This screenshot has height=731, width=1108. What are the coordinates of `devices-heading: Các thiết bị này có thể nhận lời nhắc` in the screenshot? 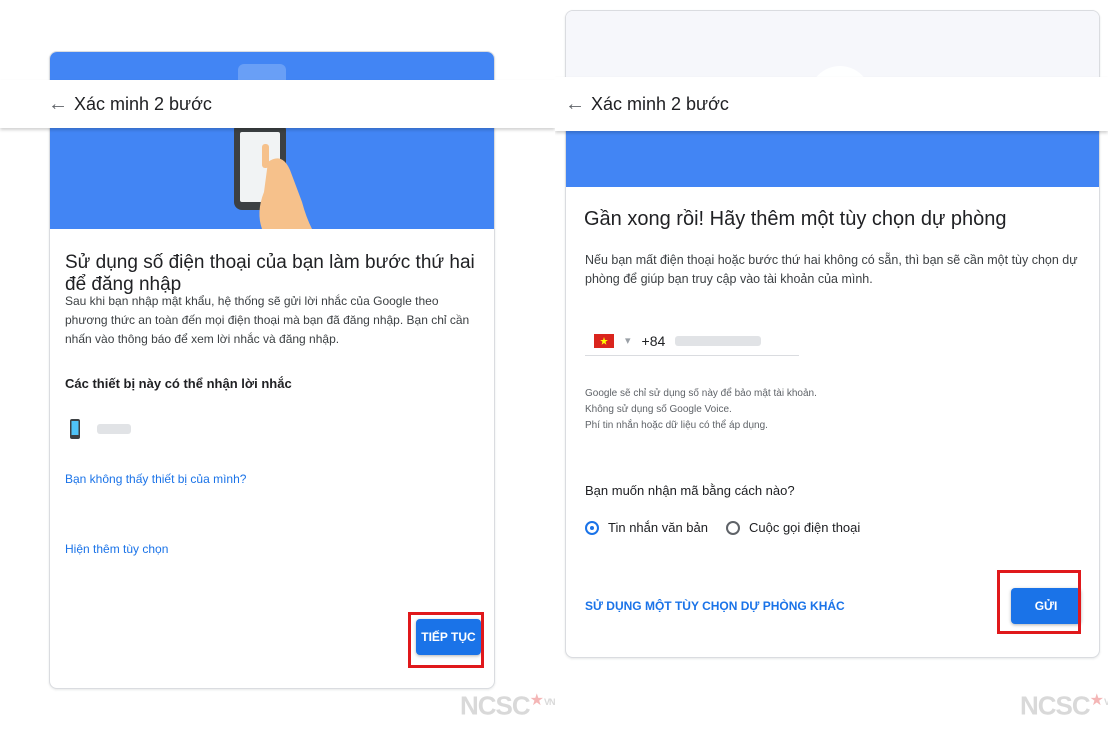 It's located at (178, 383).